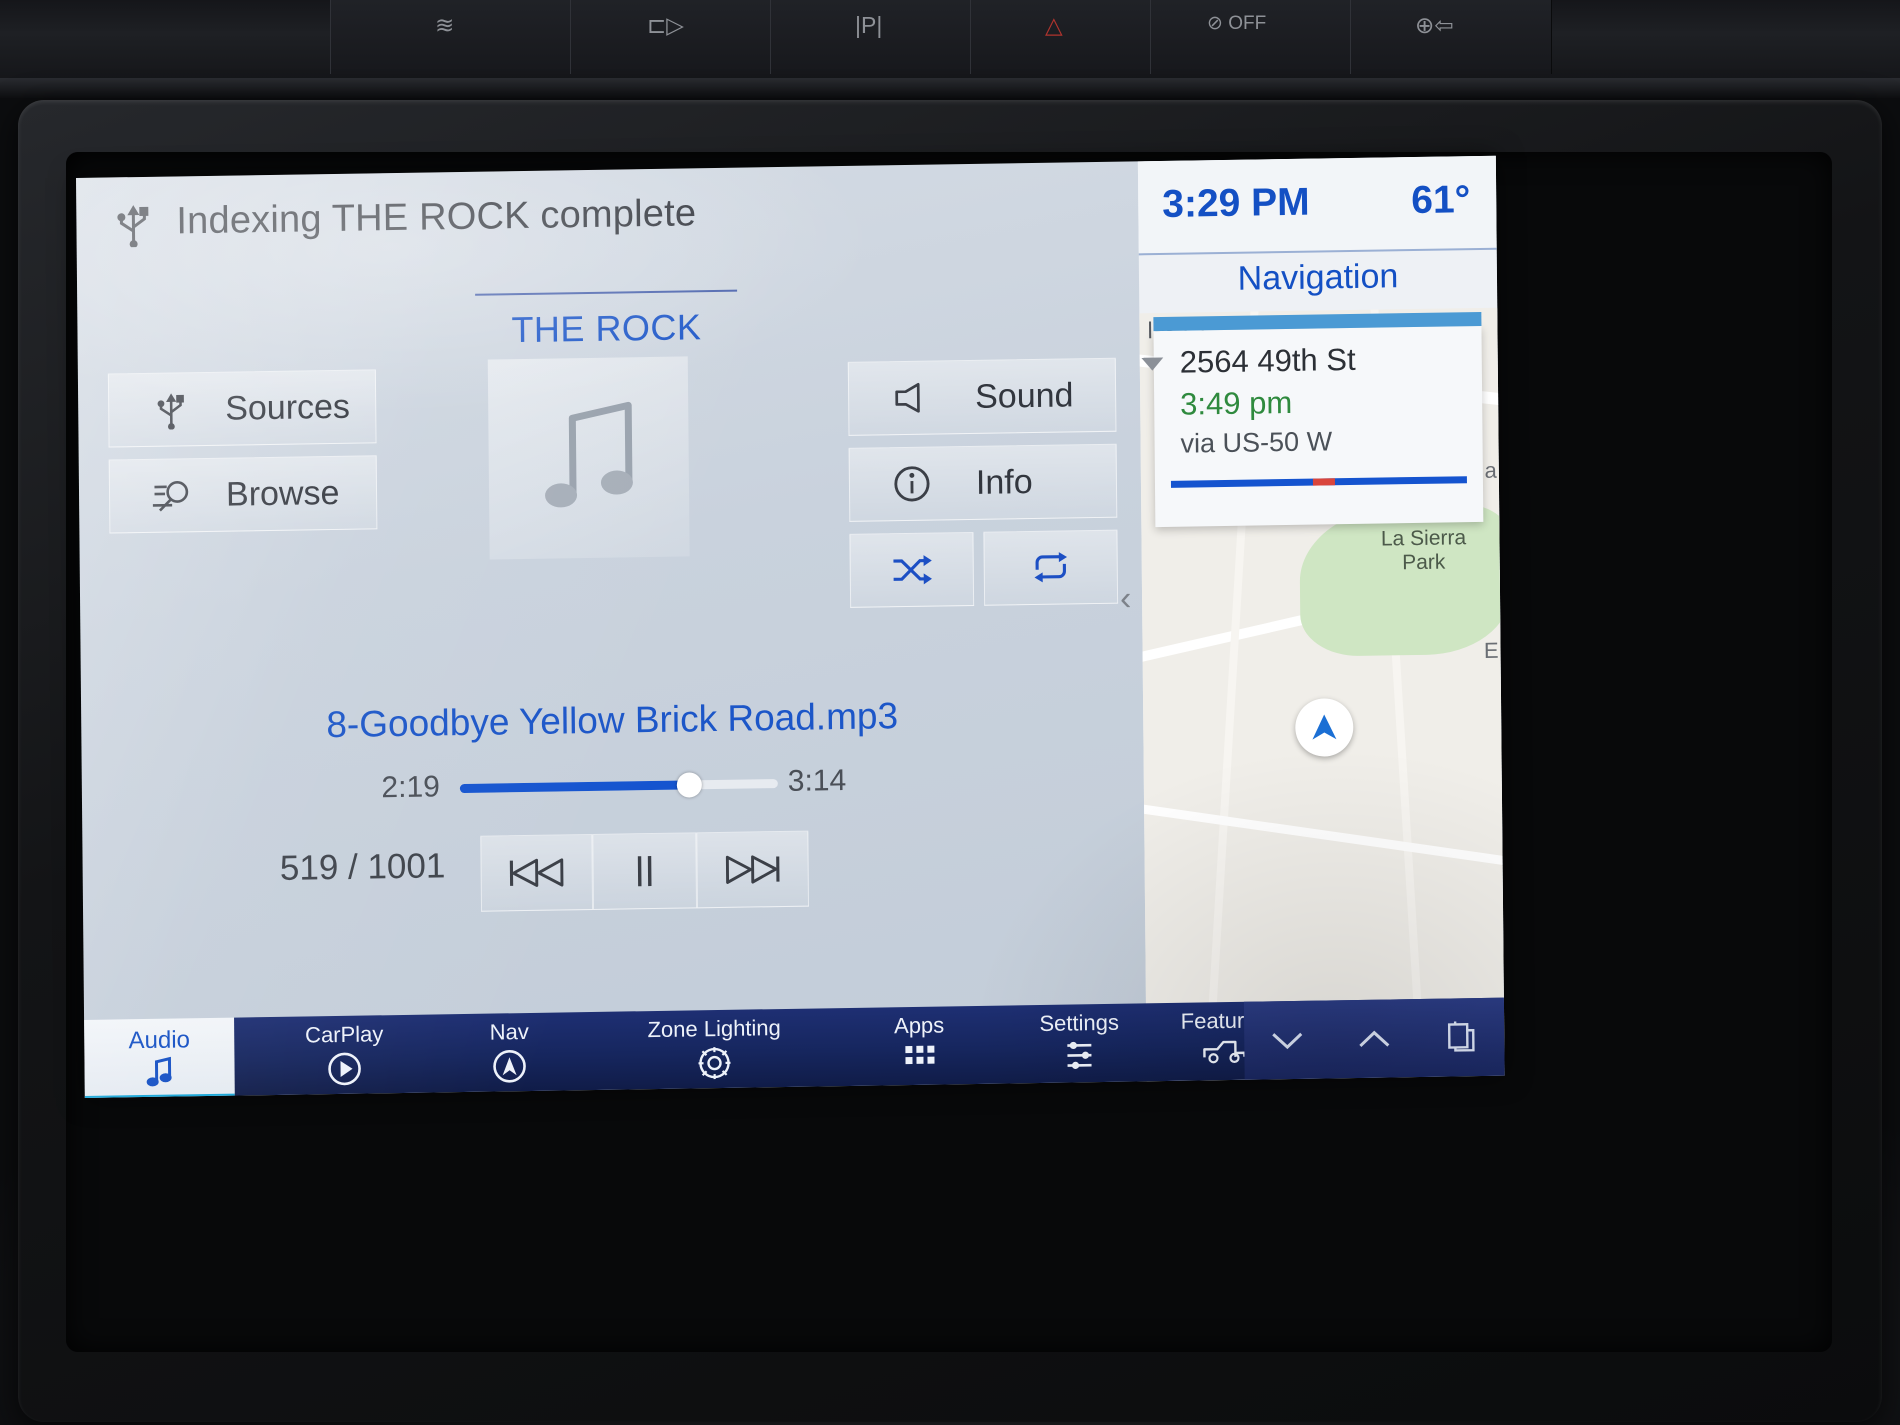 The width and height of the screenshot is (1900, 1425). What do you see at coordinates (509, 1031) in the screenshot?
I see `taskbar-nav-label: Nav` at bounding box center [509, 1031].